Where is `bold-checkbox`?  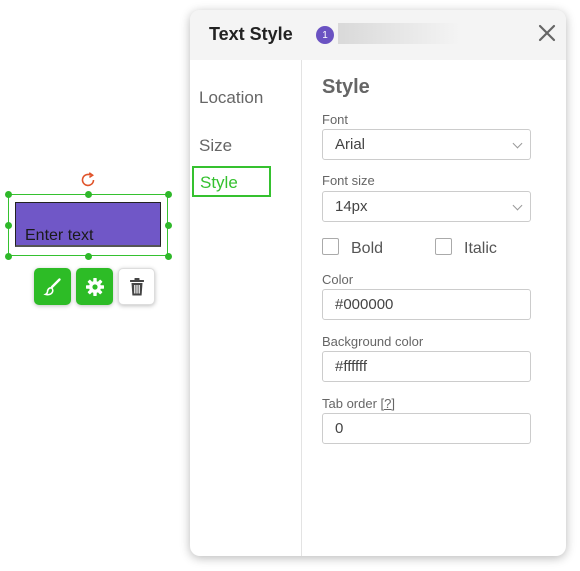 bold-checkbox is located at coordinates (330, 246).